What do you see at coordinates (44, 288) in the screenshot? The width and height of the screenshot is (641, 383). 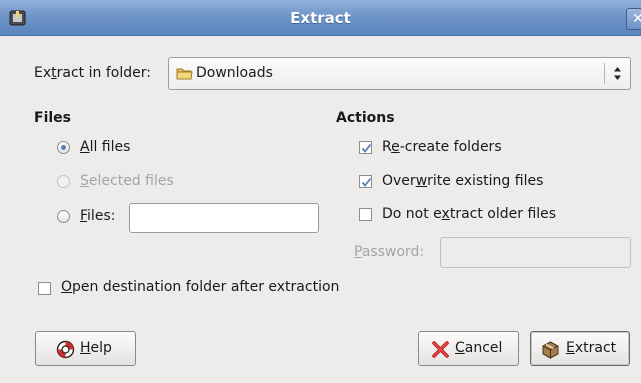 I see `open-destination-checkbox` at bounding box center [44, 288].